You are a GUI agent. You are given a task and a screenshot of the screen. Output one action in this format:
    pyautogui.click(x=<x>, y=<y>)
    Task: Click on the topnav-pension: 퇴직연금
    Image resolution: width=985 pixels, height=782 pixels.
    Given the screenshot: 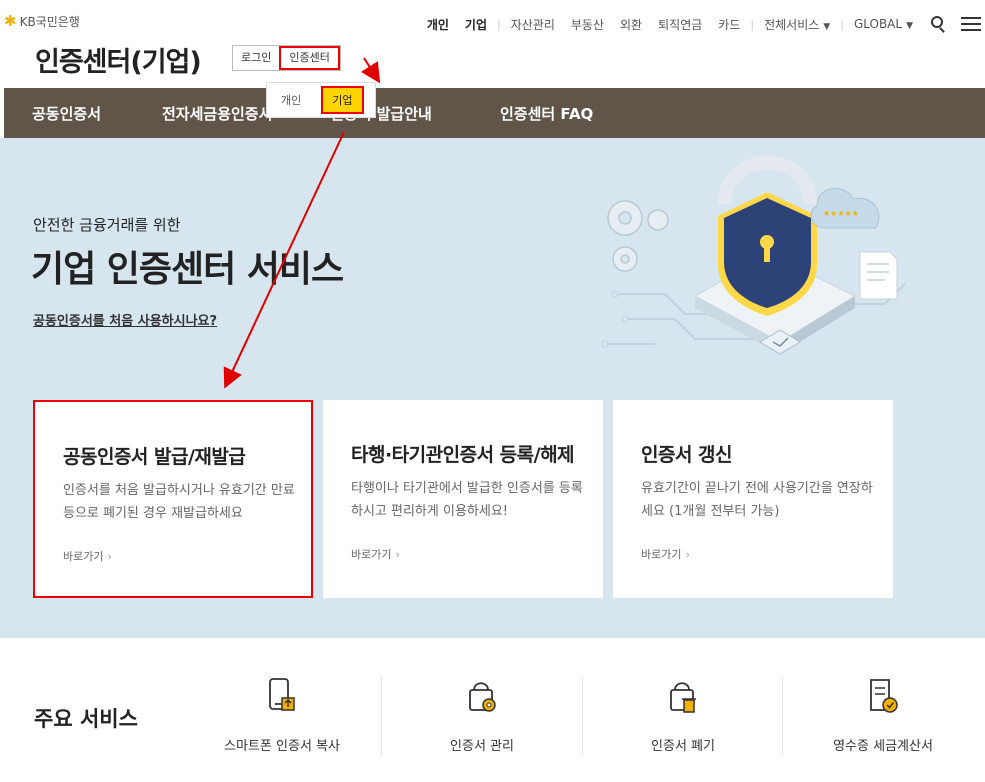 What is the action you would take?
    pyautogui.click(x=680, y=24)
    